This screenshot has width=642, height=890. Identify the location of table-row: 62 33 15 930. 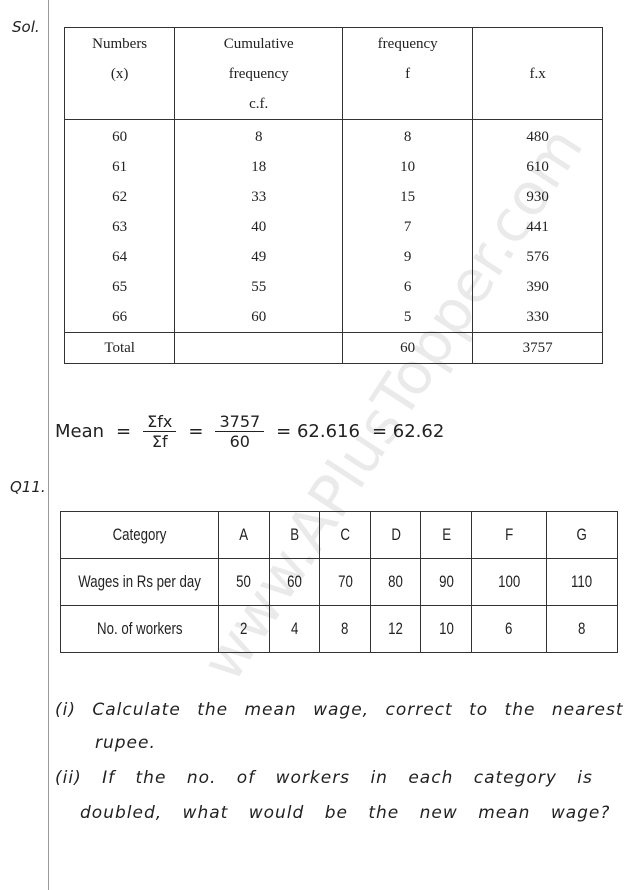
(333, 197).